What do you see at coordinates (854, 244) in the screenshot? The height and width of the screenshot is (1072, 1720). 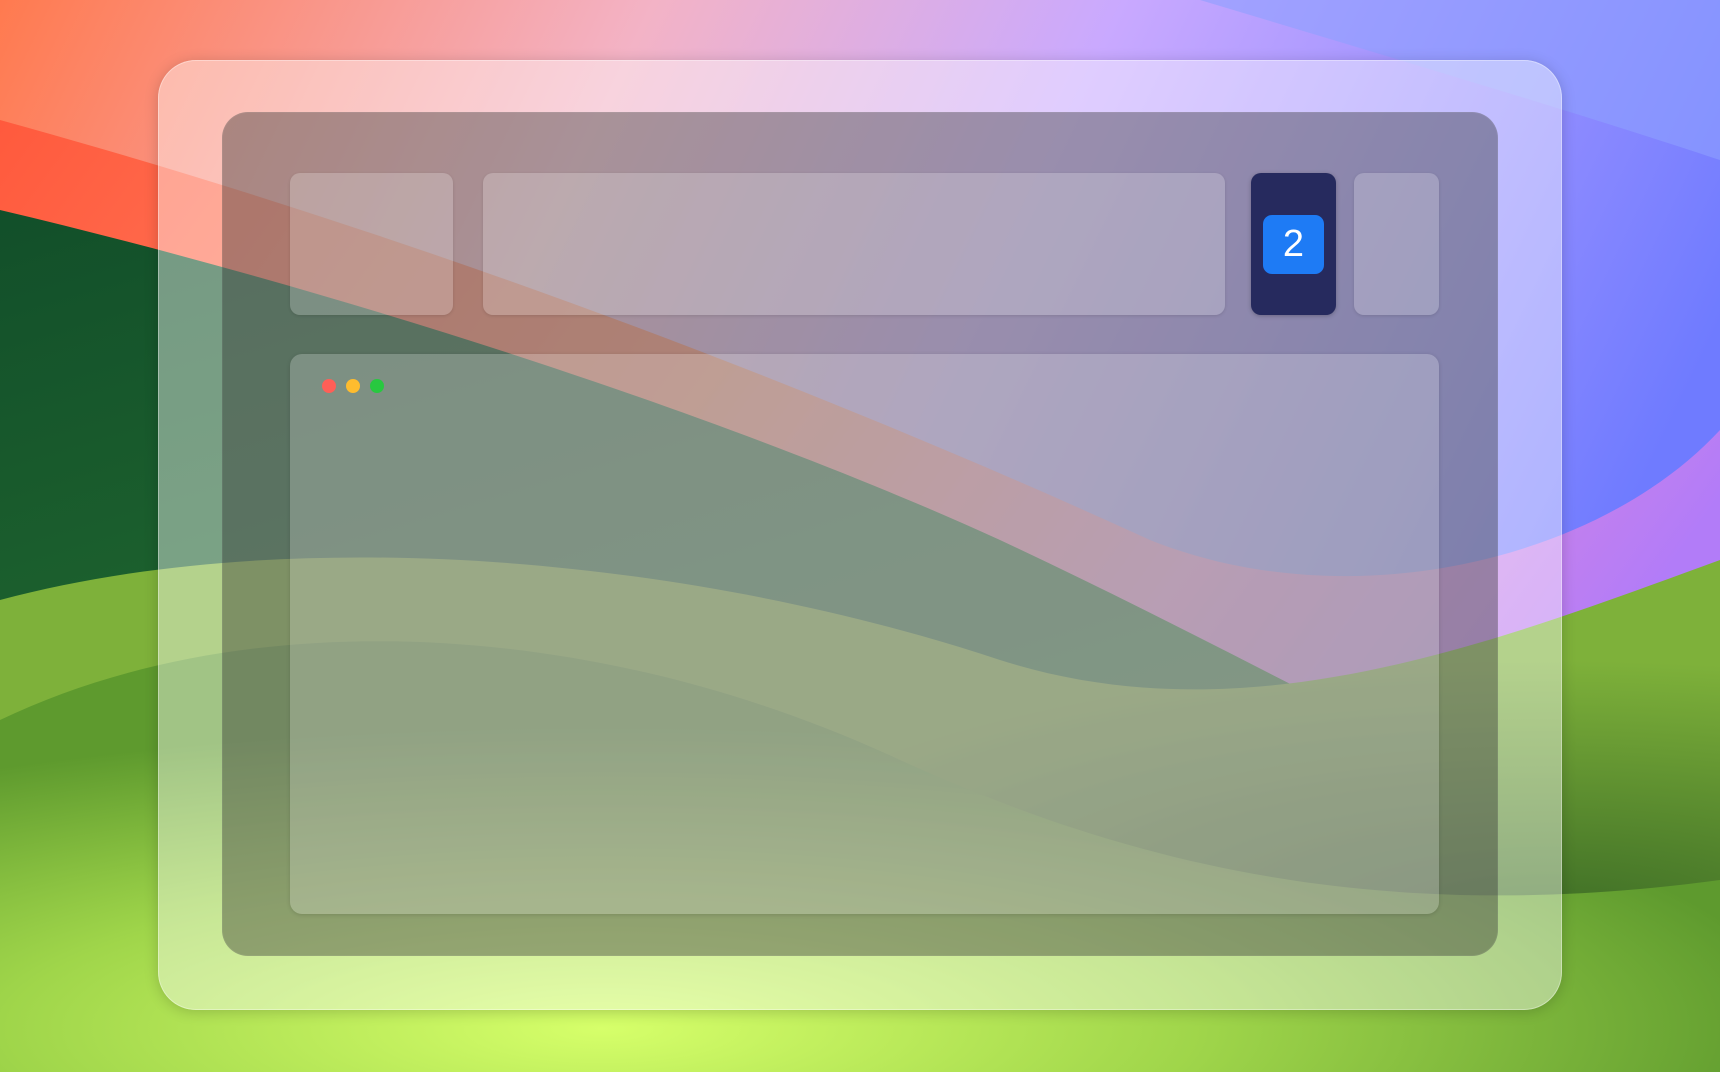 I see `space-thumbnail-wide` at bounding box center [854, 244].